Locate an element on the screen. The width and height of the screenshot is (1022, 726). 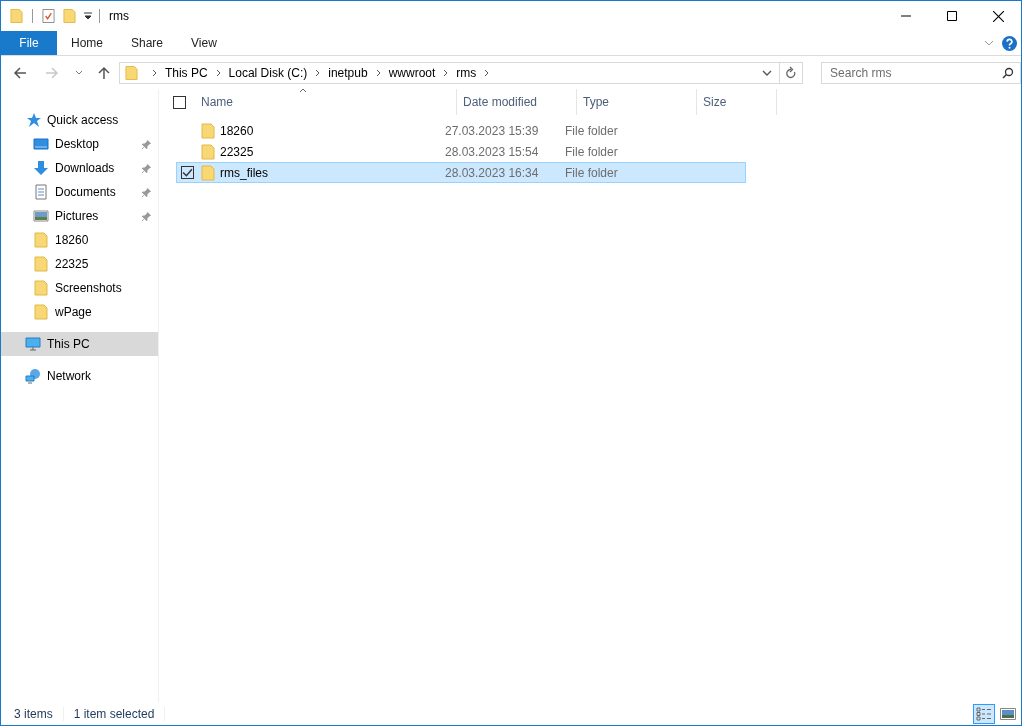
recent-locations-icon is located at coordinates (78, 72).